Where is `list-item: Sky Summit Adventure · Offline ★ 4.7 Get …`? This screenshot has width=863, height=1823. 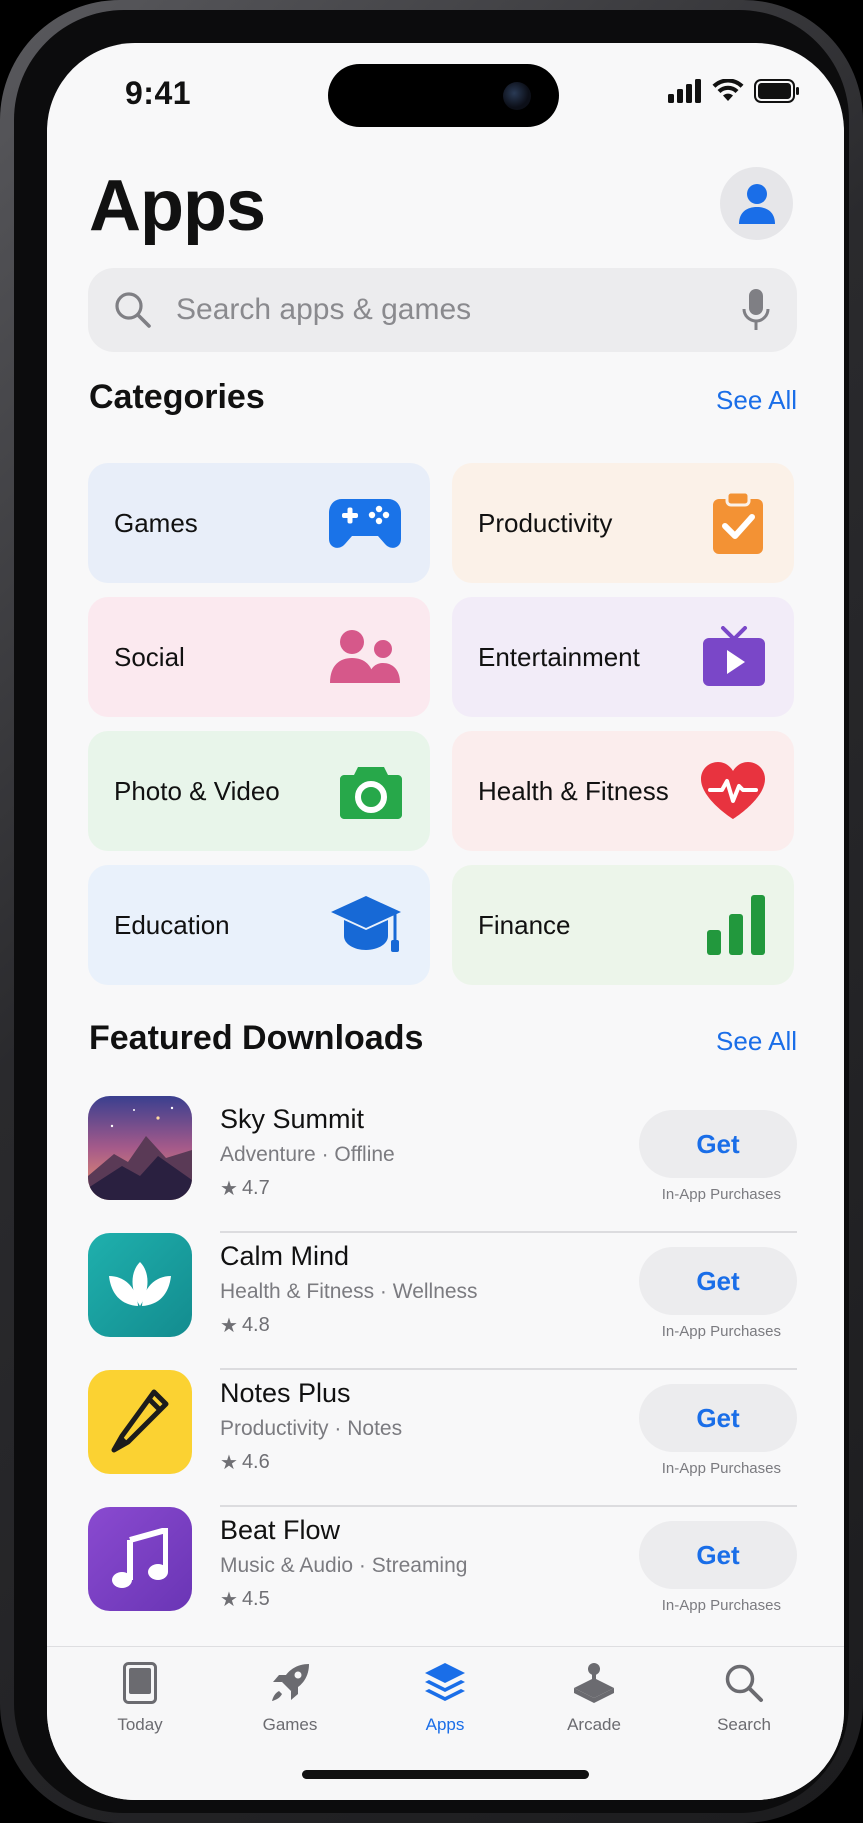
list-item: Sky Summit Adventure · Offline ★ 4.7 Get … is located at coordinates (442, 1164).